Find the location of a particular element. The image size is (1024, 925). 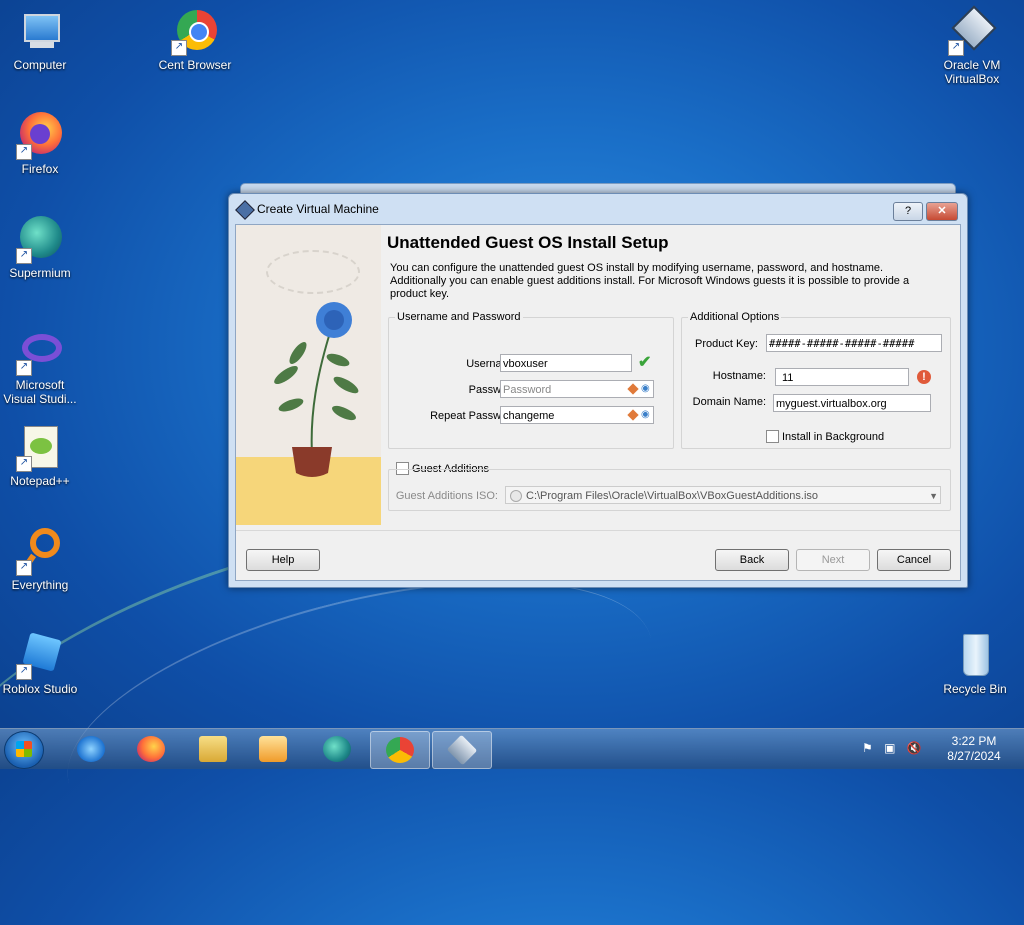

install-background-checkbox is located at coordinates (772, 436).